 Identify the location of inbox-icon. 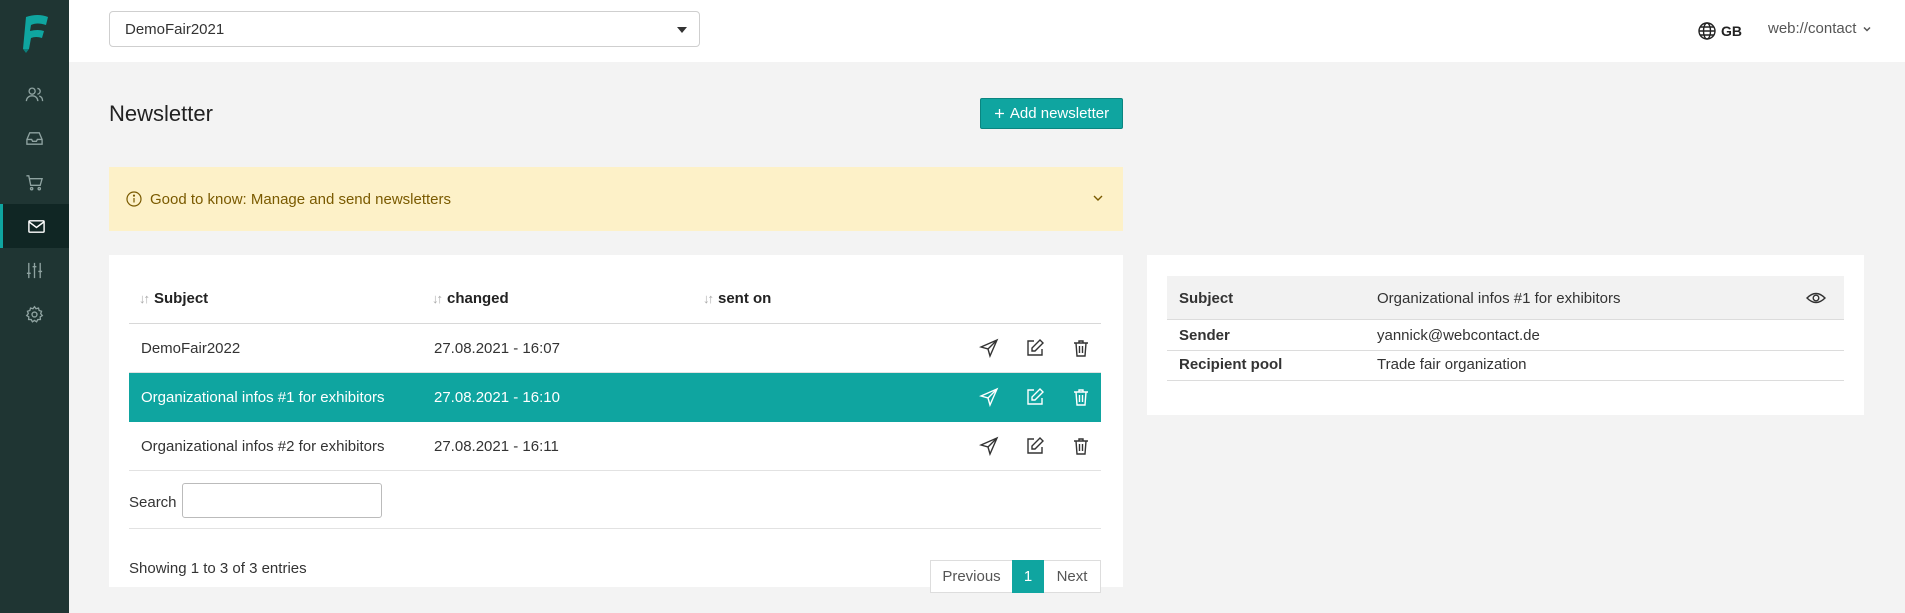
(34, 138).